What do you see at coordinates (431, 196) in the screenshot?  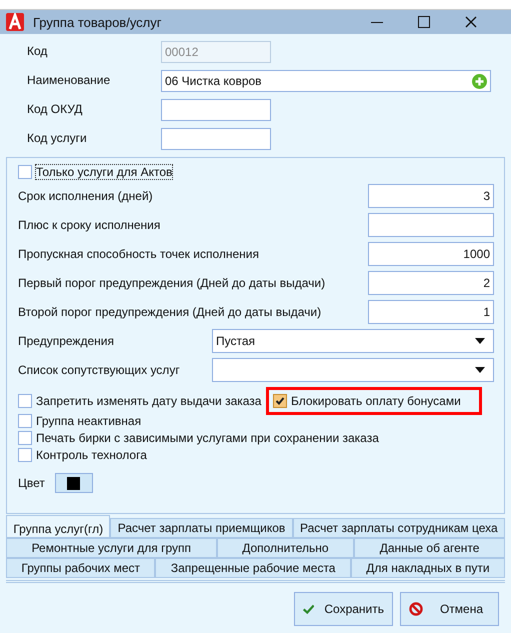 I see `number-field: 3` at bounding box center [431, 196].